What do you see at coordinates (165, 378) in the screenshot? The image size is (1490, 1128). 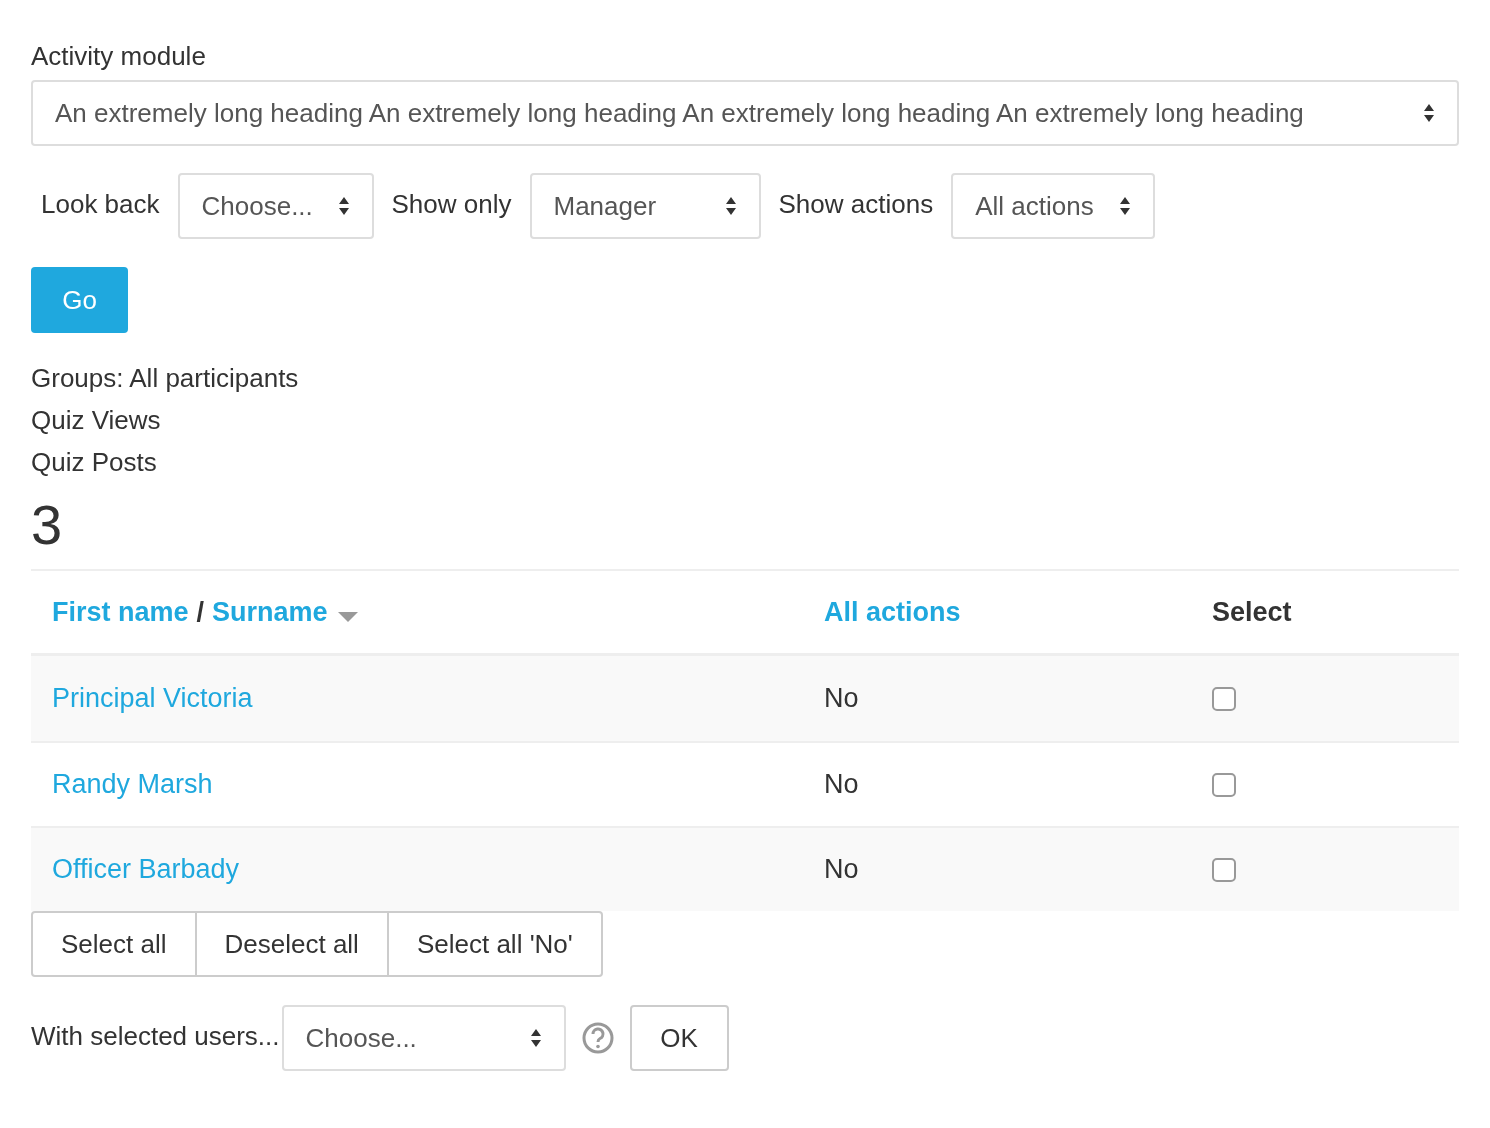 I see `info-text: Groups: All participants` at bounding box center [165, 378].